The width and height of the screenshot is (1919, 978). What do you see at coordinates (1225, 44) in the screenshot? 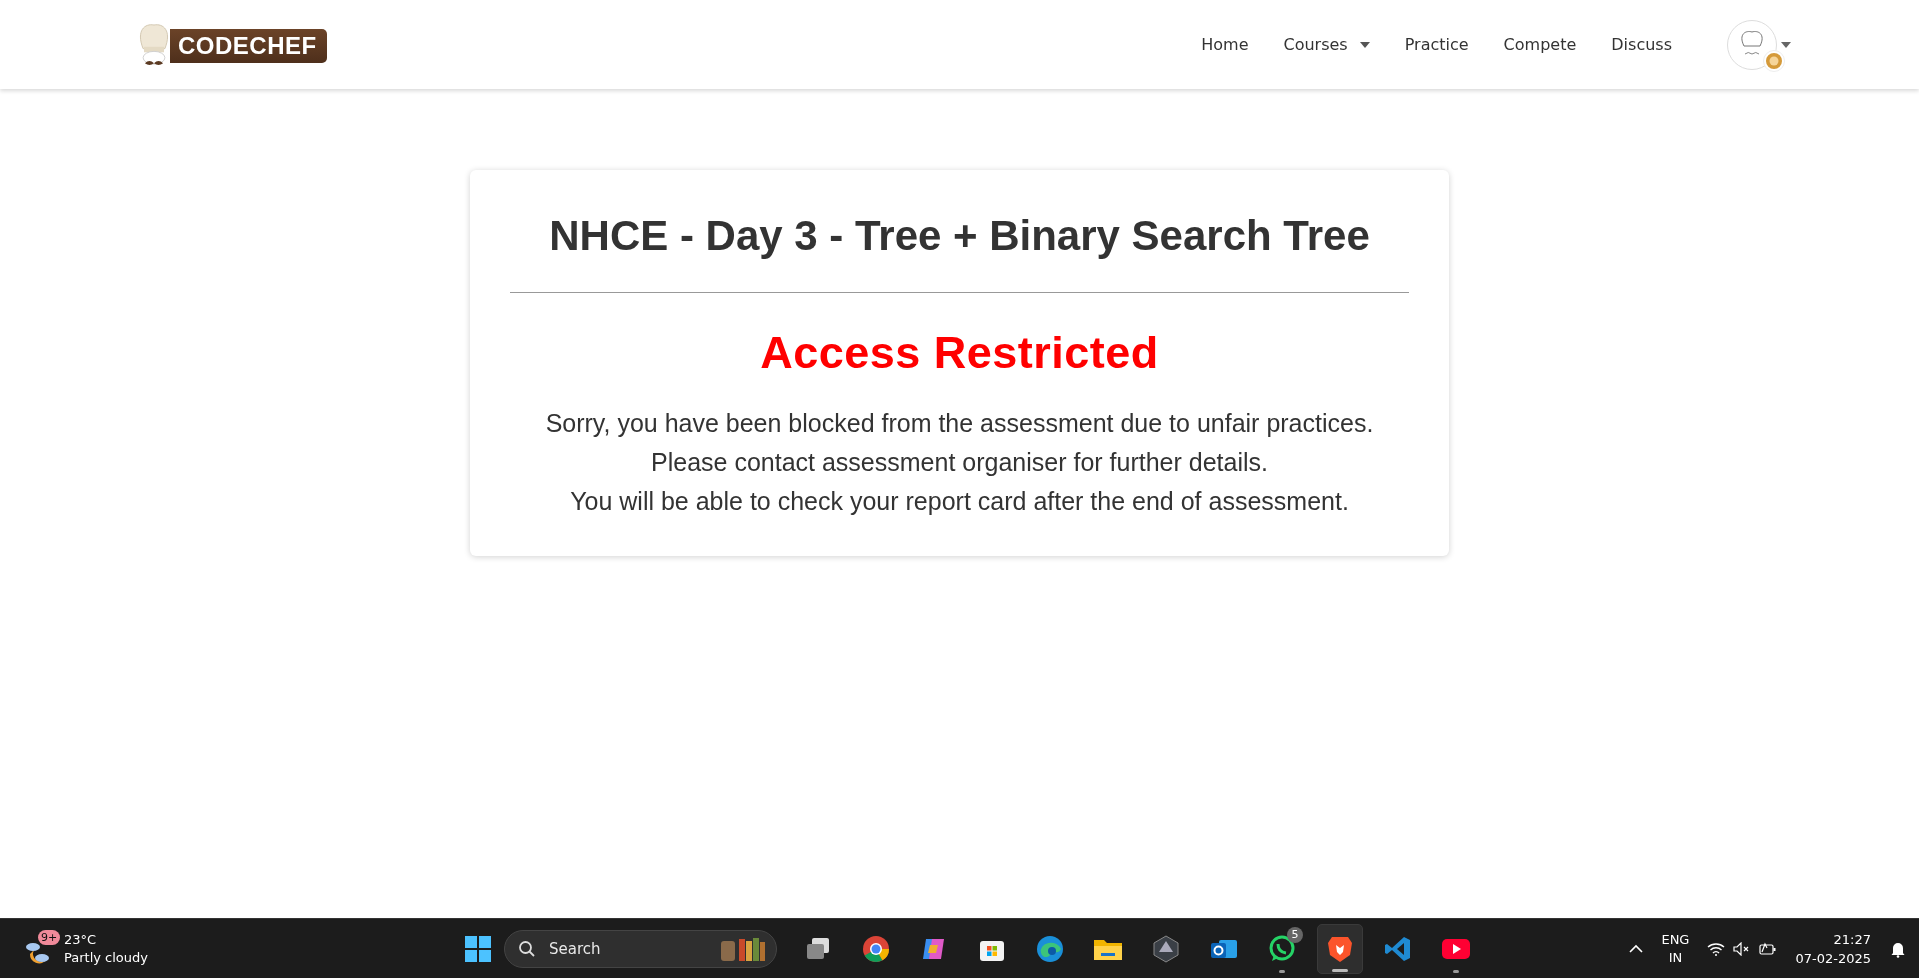
I see `nav-link: Home` at bounding box center [1225, 44].